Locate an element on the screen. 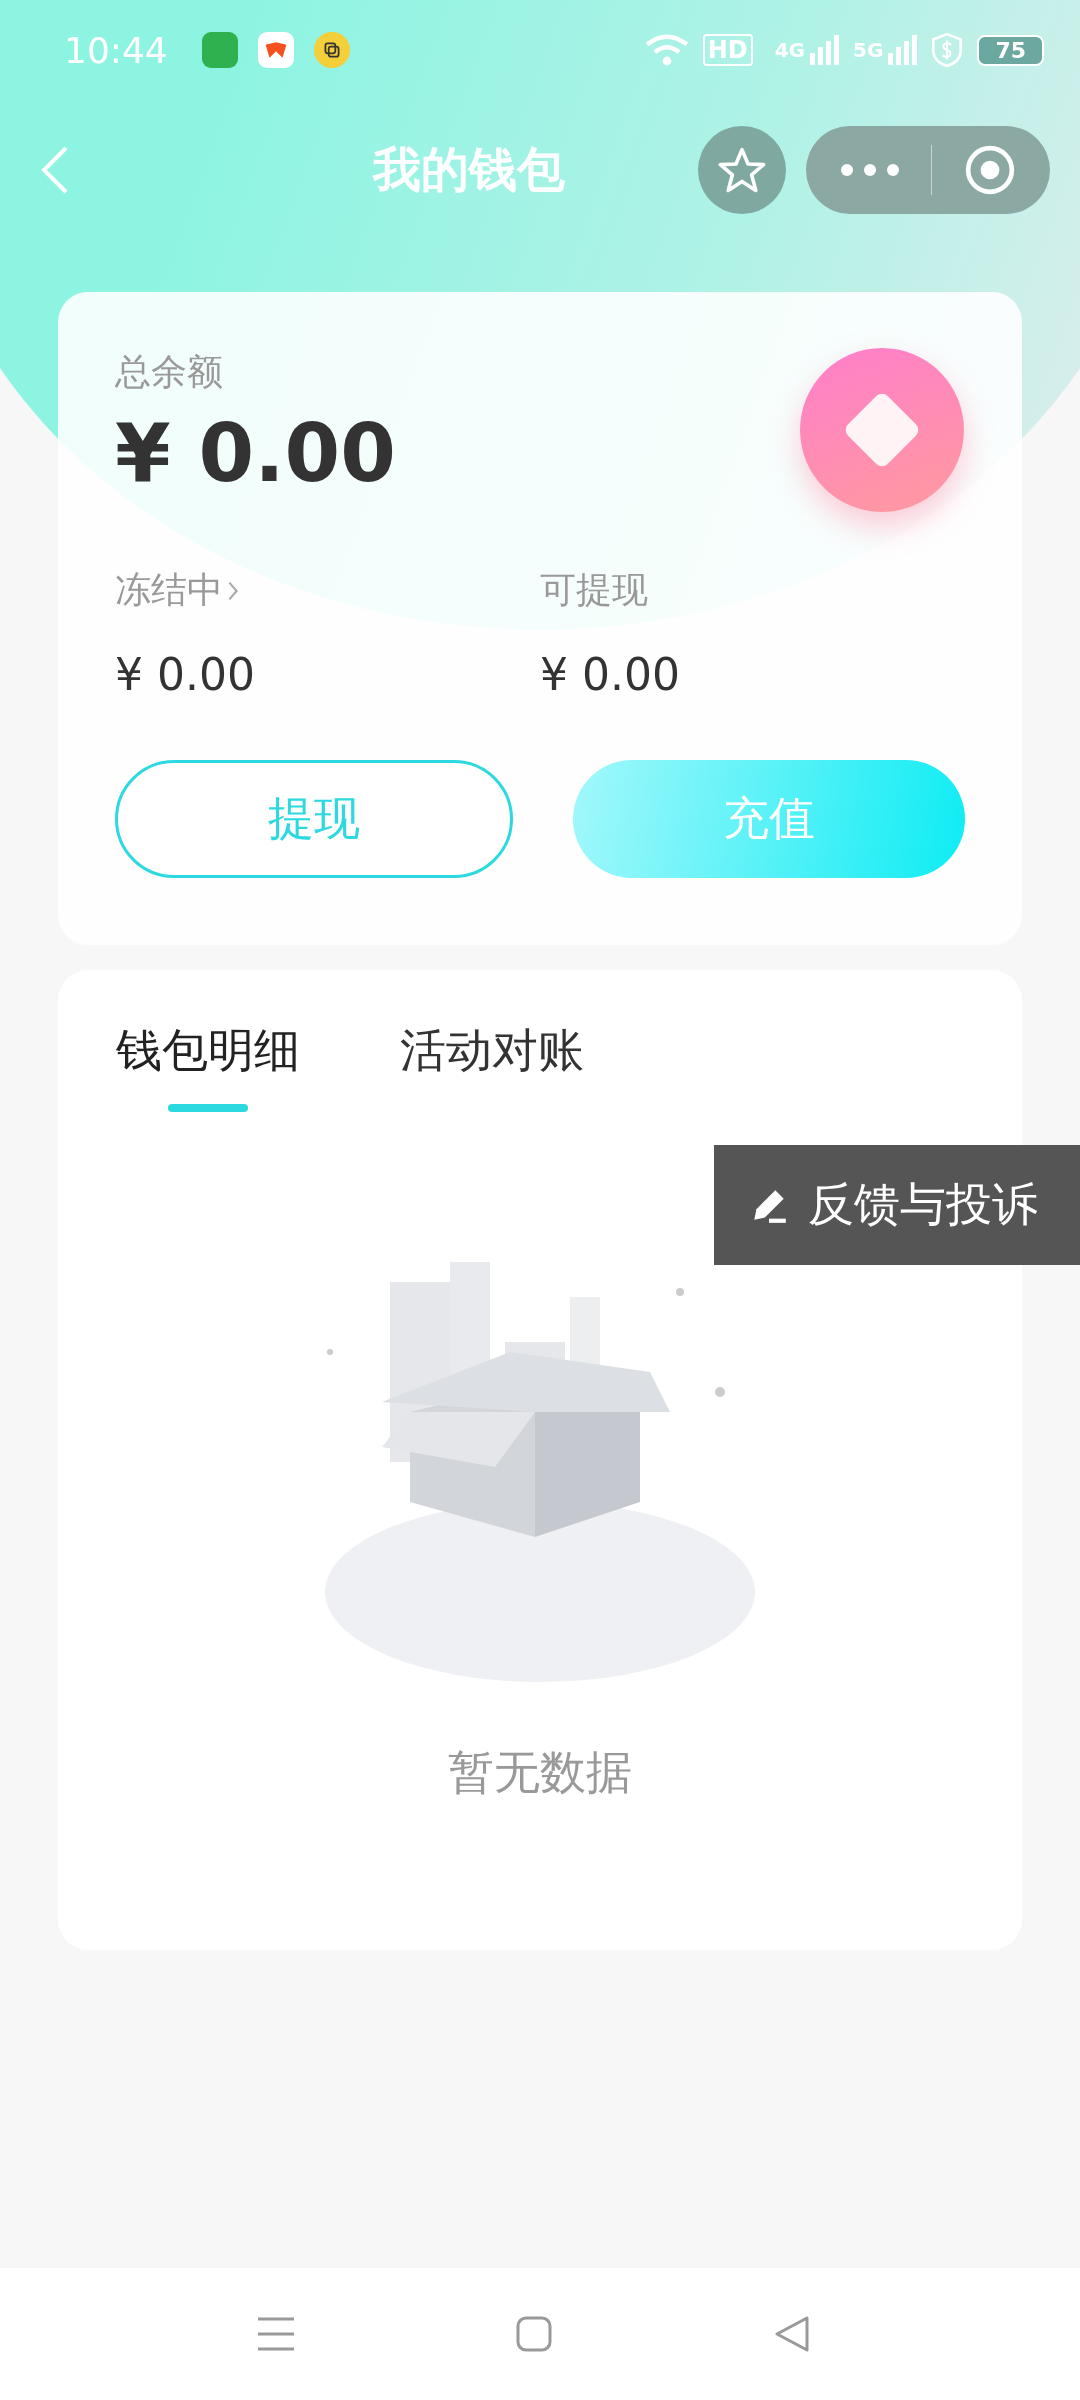 The width and height of the screenshot is (1080, 2400). network-indicator: 4G is located at coordinates (790, 50).